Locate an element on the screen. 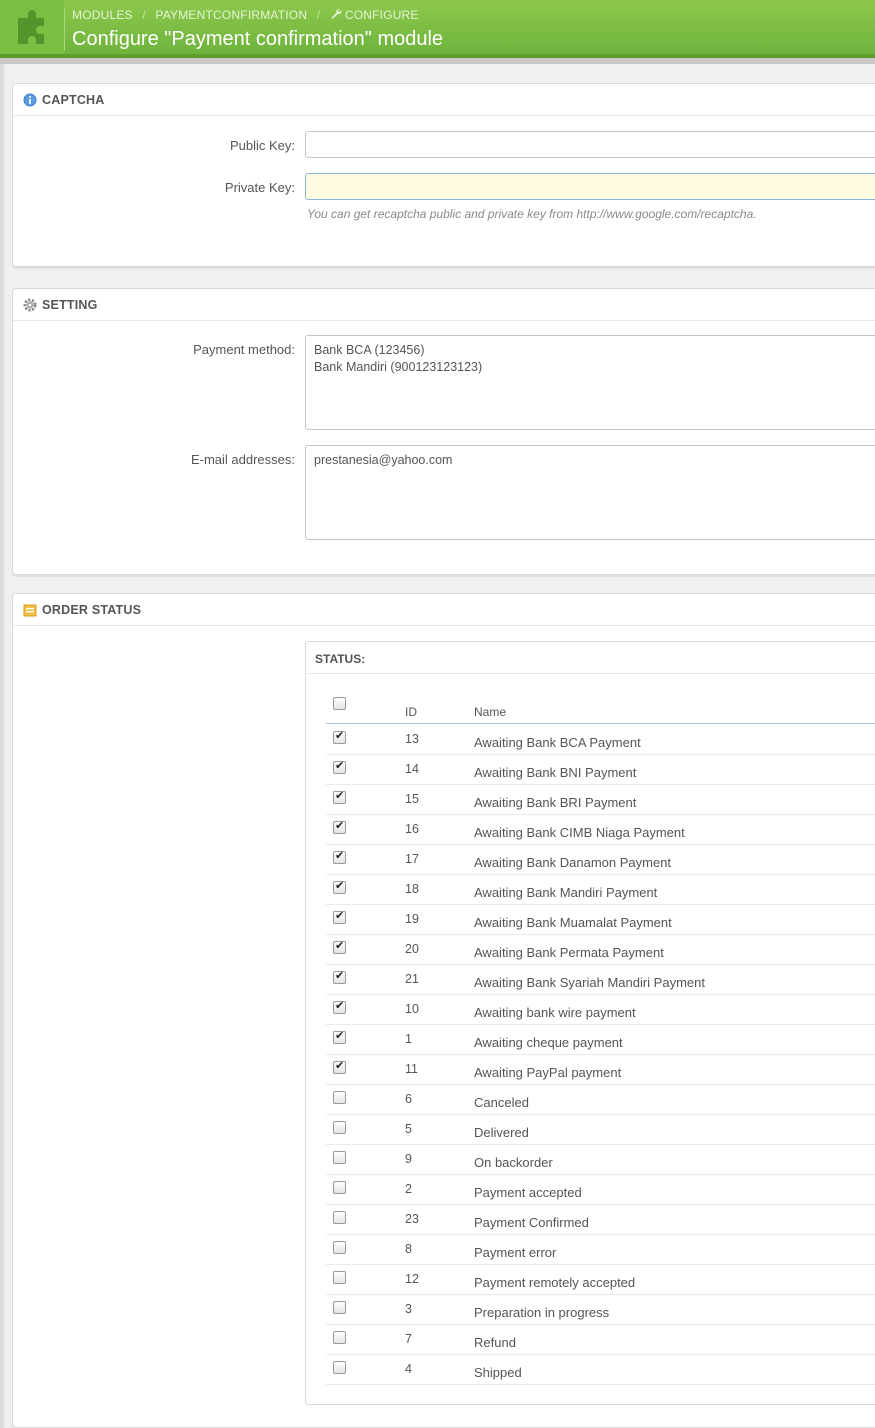 The image size is (875, 1428). status-id-cell: 20 is located at coordinates (412, 949).